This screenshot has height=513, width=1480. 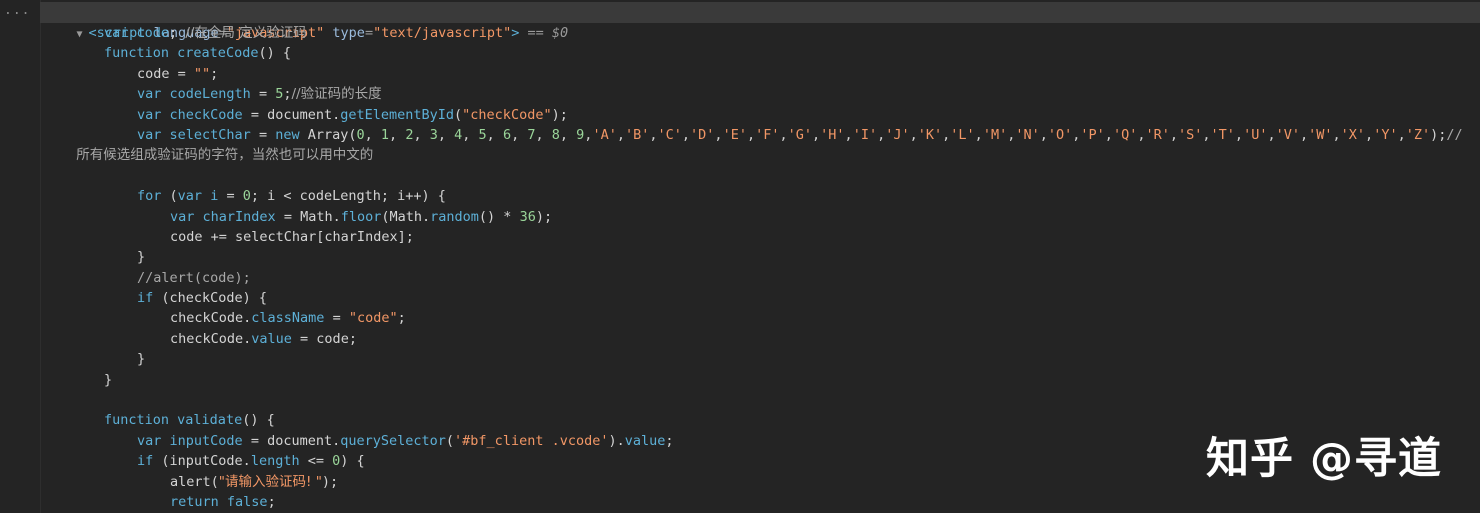 What do you see at coordinates (1027, 134) in the screenshot?
I see `code-token: 'N'` at bounding box center [1027, 134].